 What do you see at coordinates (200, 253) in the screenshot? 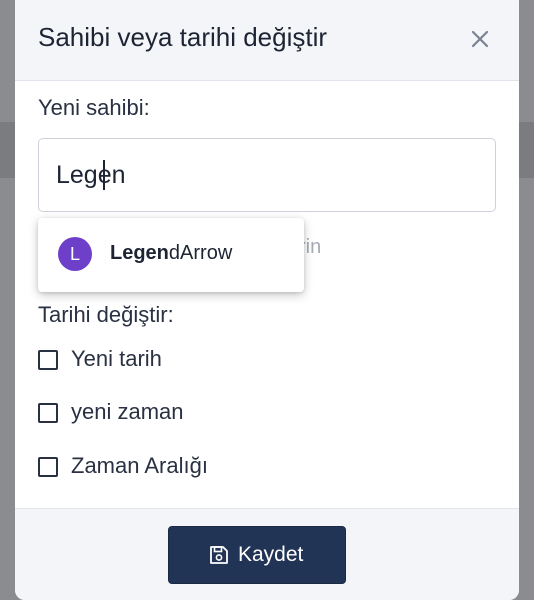
I see `suggestion-name-rest: dArrow` at bounding box center [200, 253].